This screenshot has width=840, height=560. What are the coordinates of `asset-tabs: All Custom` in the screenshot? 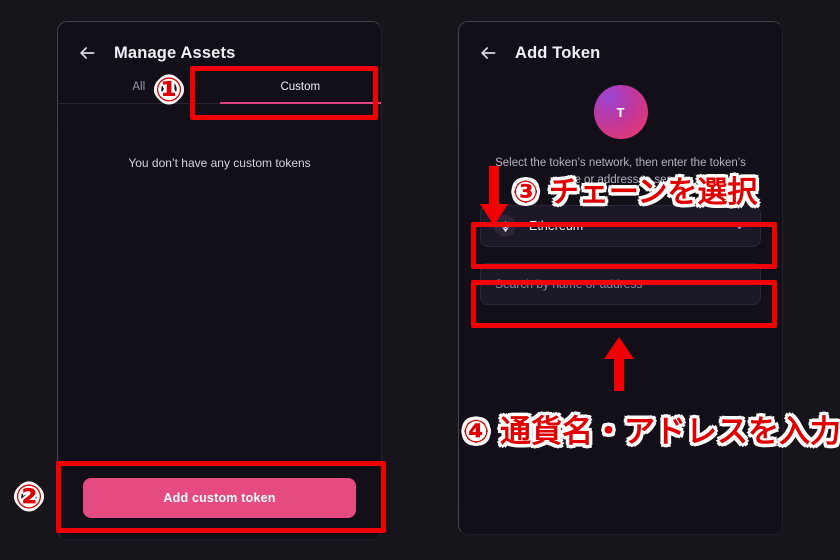 It's located at (219, 92).